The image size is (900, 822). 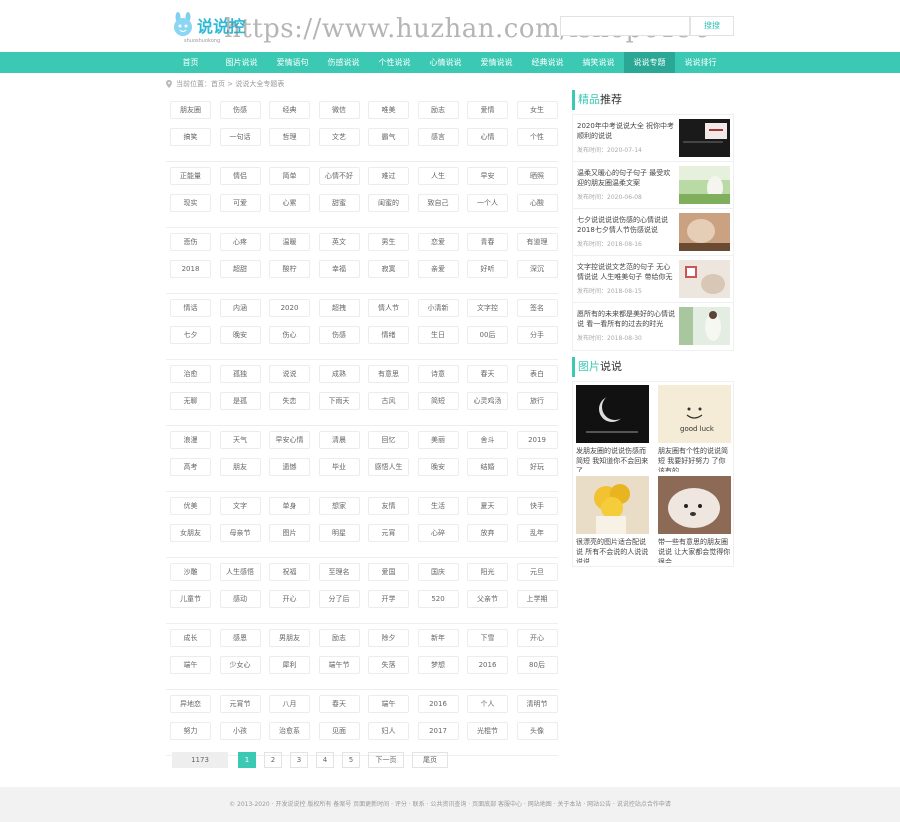 I want to click on topic-tag: 正能量, so click(x=190, y=176).